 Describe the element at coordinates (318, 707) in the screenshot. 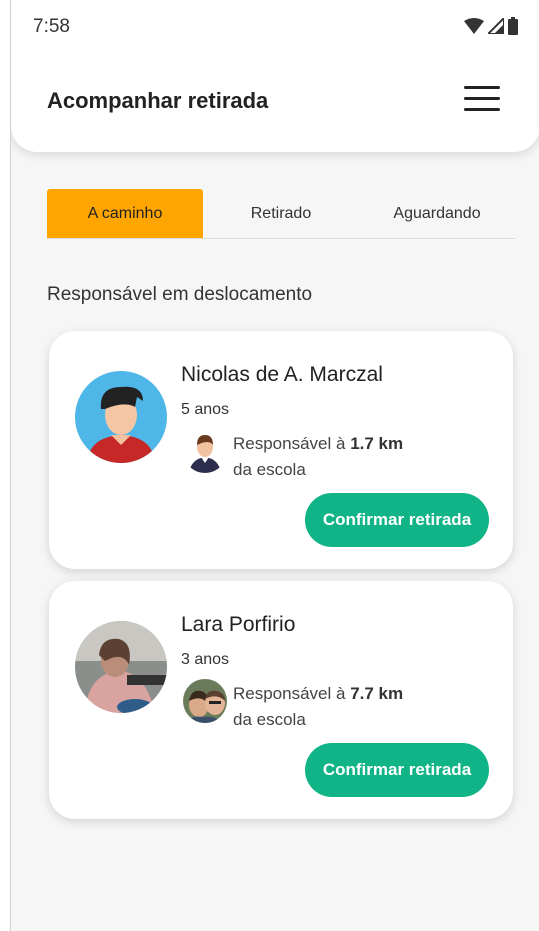

I see `guardian-distance-text: Responsável à 7.7 km da escola` at that location.